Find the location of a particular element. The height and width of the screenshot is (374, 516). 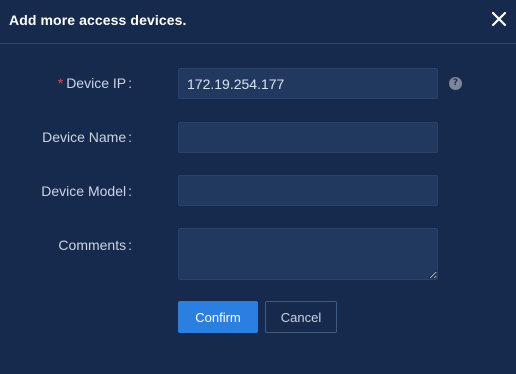

device-ip-label: * Device IP: is located at coordinates (95, 83).